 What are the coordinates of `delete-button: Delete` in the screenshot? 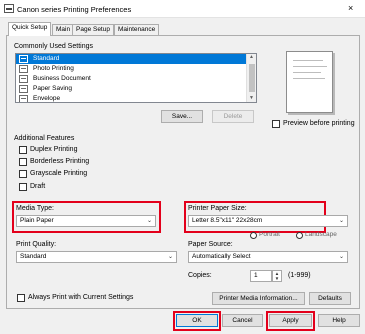 It's located at (233, 116).